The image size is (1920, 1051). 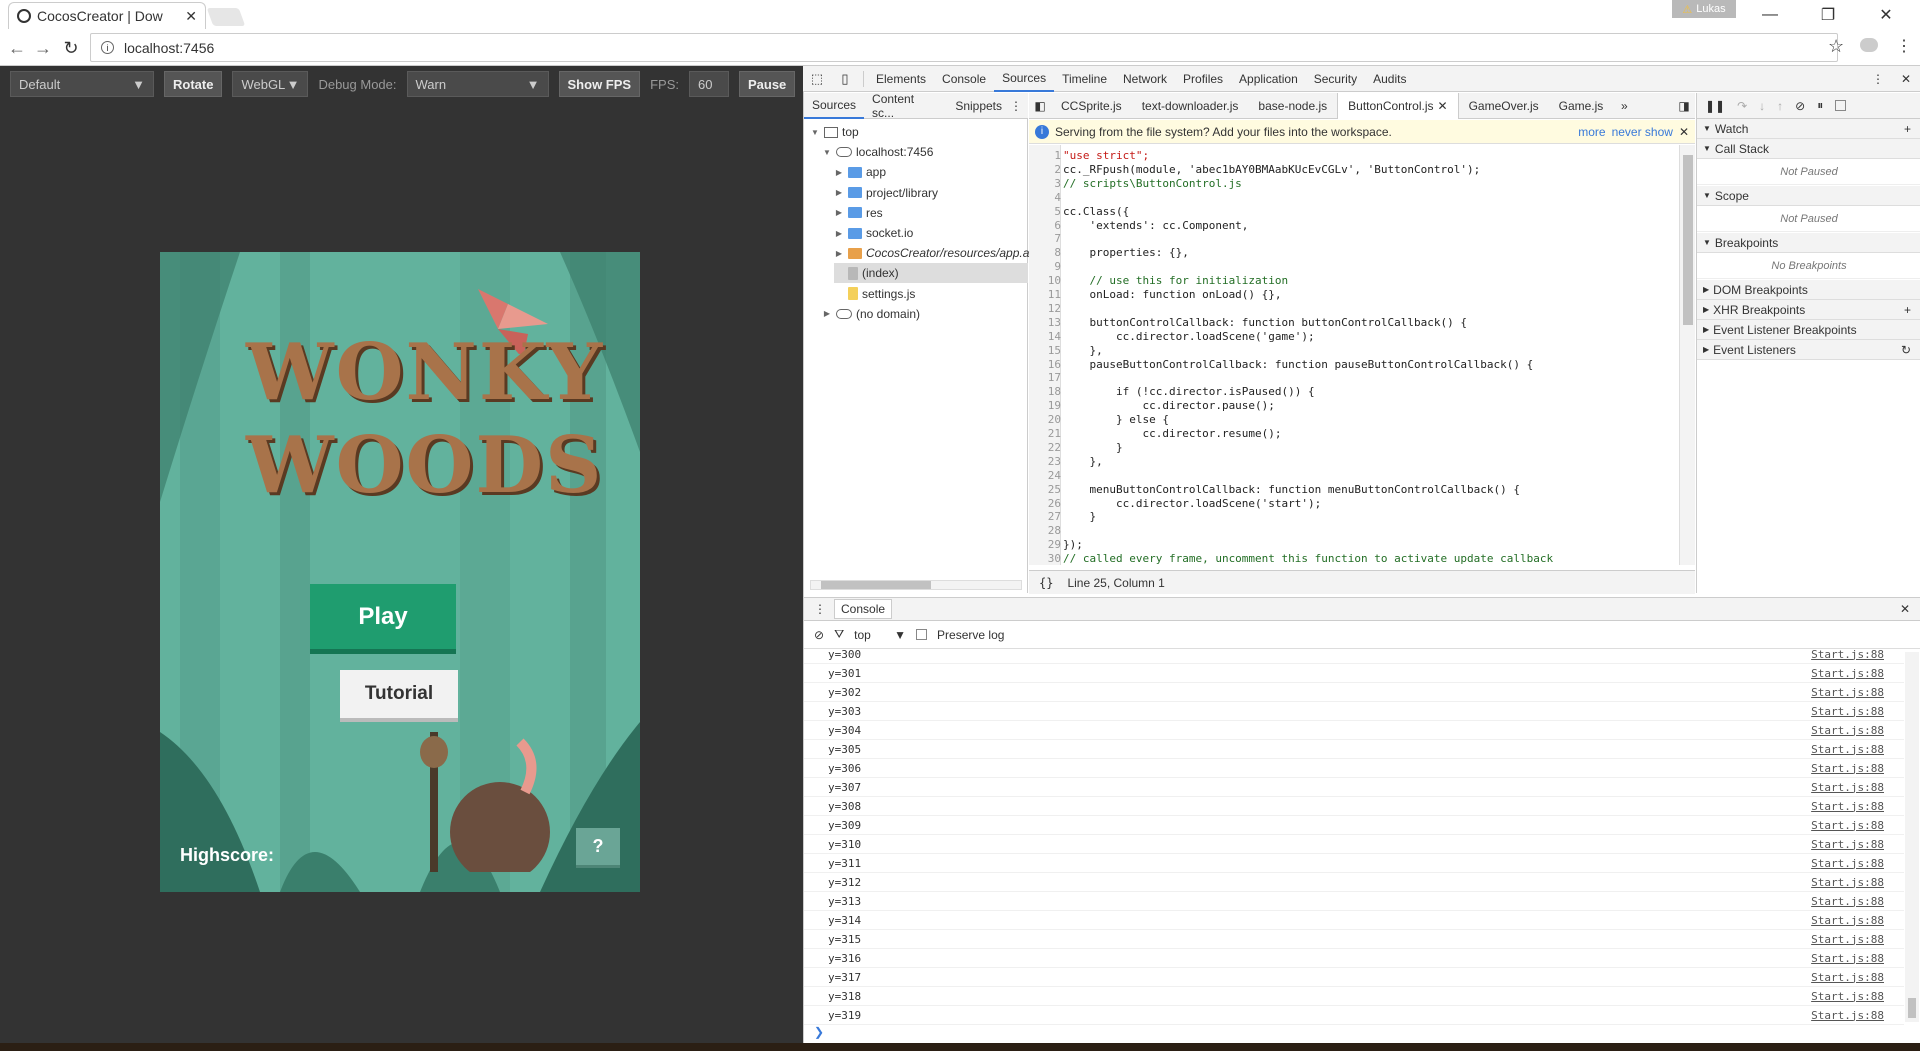 I want to click on tree-item: ▶ CocosCreator/resources/app.asa, so click(x=938, y=253).